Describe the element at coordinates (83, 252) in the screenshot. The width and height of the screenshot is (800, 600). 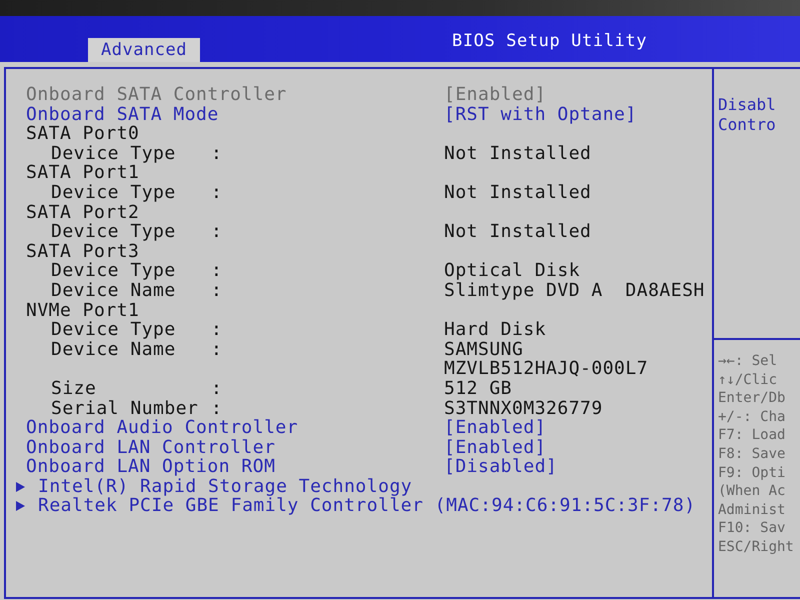
I see `port-heading: SATA Port3` at that location.